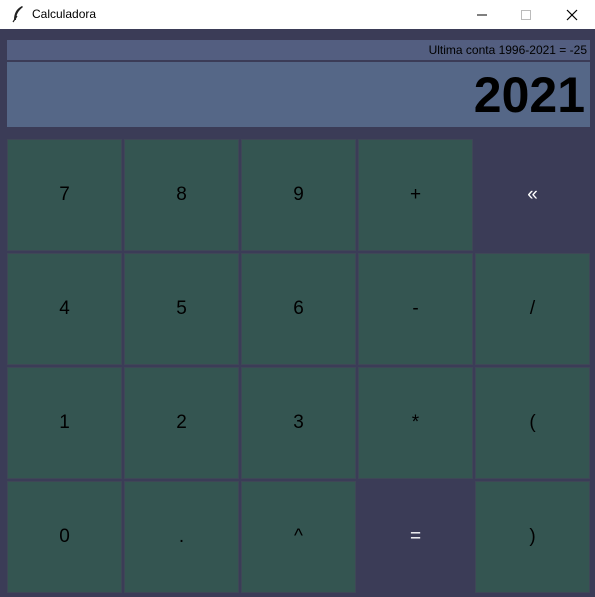 Image resolution: width=595 pixels, height=597 pixels. I want to click on close-icon, so click(572, 14).